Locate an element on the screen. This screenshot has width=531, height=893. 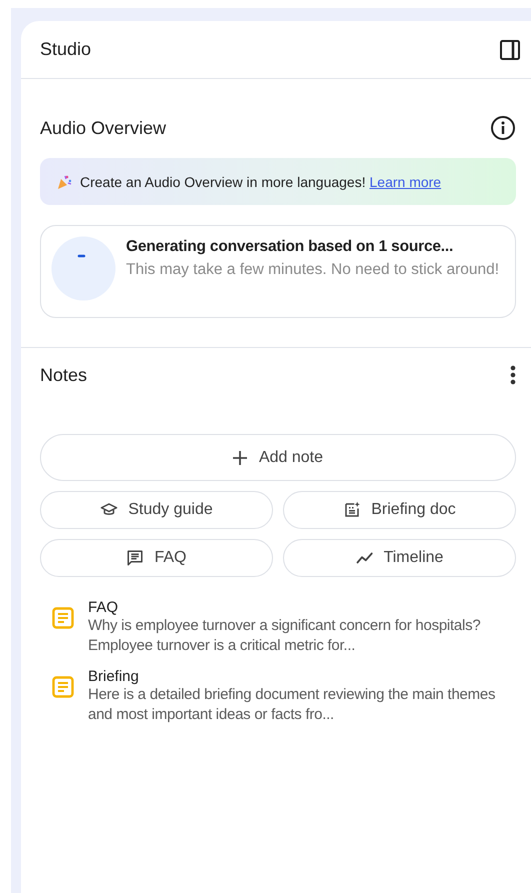
note-action-button: Study guide is located at coordinates (156, 510).